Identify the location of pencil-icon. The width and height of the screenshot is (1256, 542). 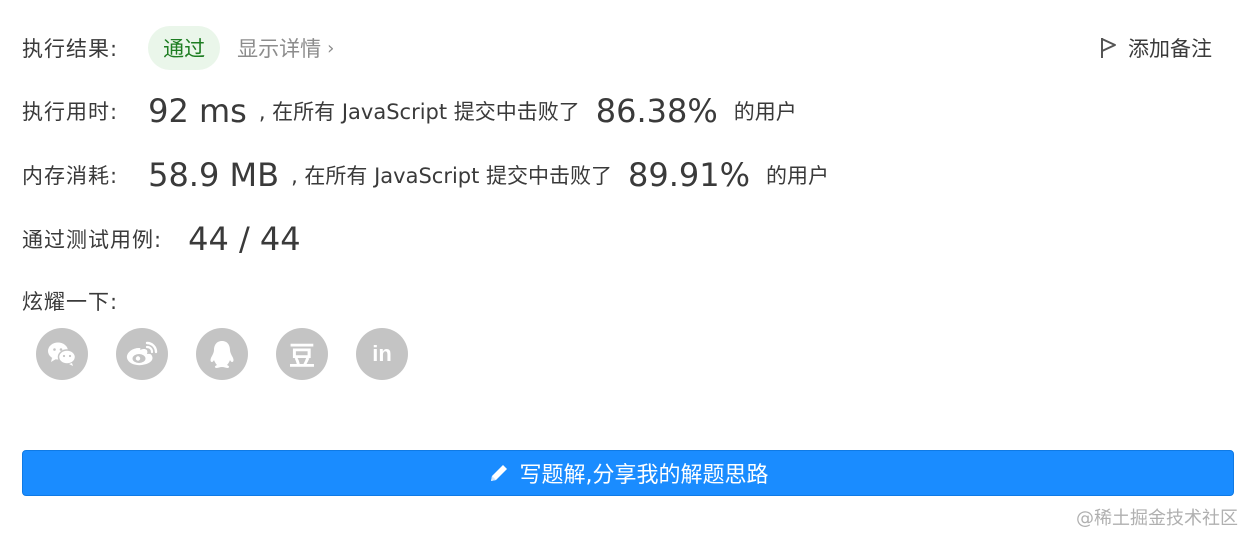
(498, 473).